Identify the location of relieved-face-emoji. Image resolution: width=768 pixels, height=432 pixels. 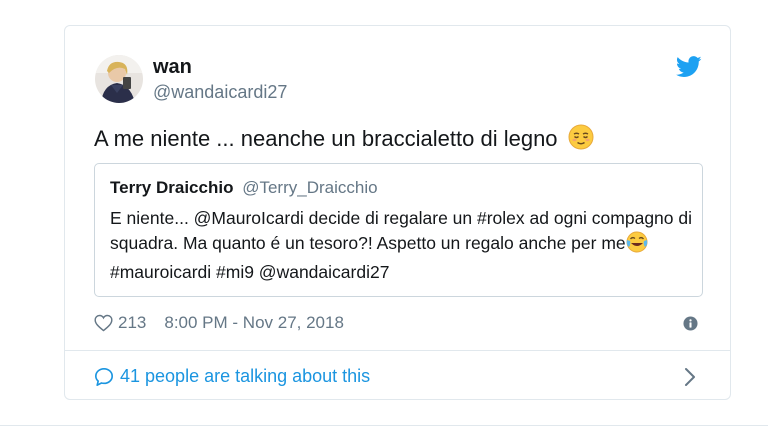
(581, 140).